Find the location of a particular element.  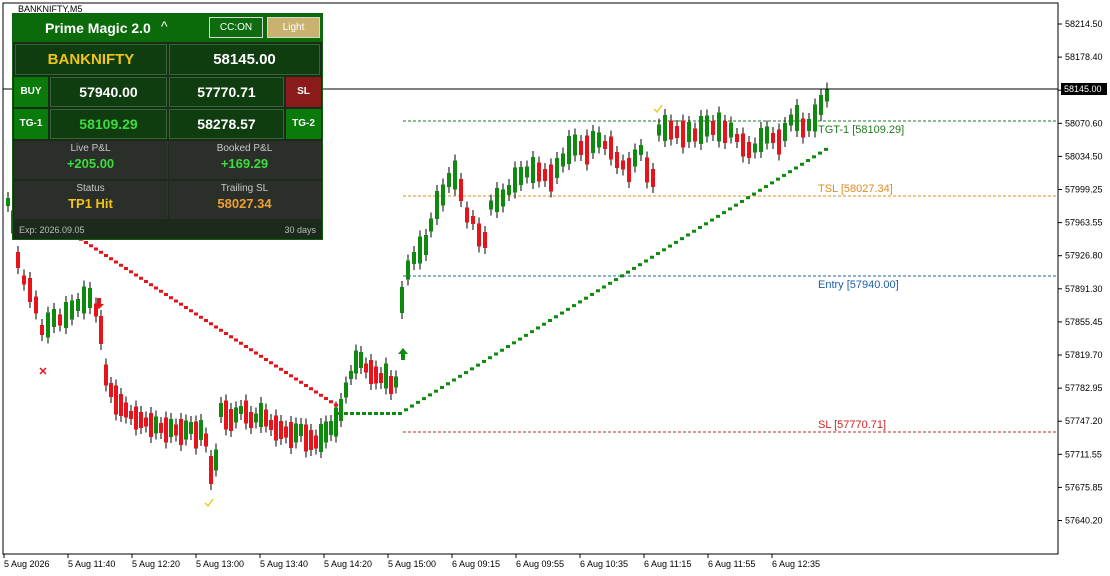

panel-header: Prime Magic 2.0 ^ CC:ON Light is located at coordinates (167, 28).